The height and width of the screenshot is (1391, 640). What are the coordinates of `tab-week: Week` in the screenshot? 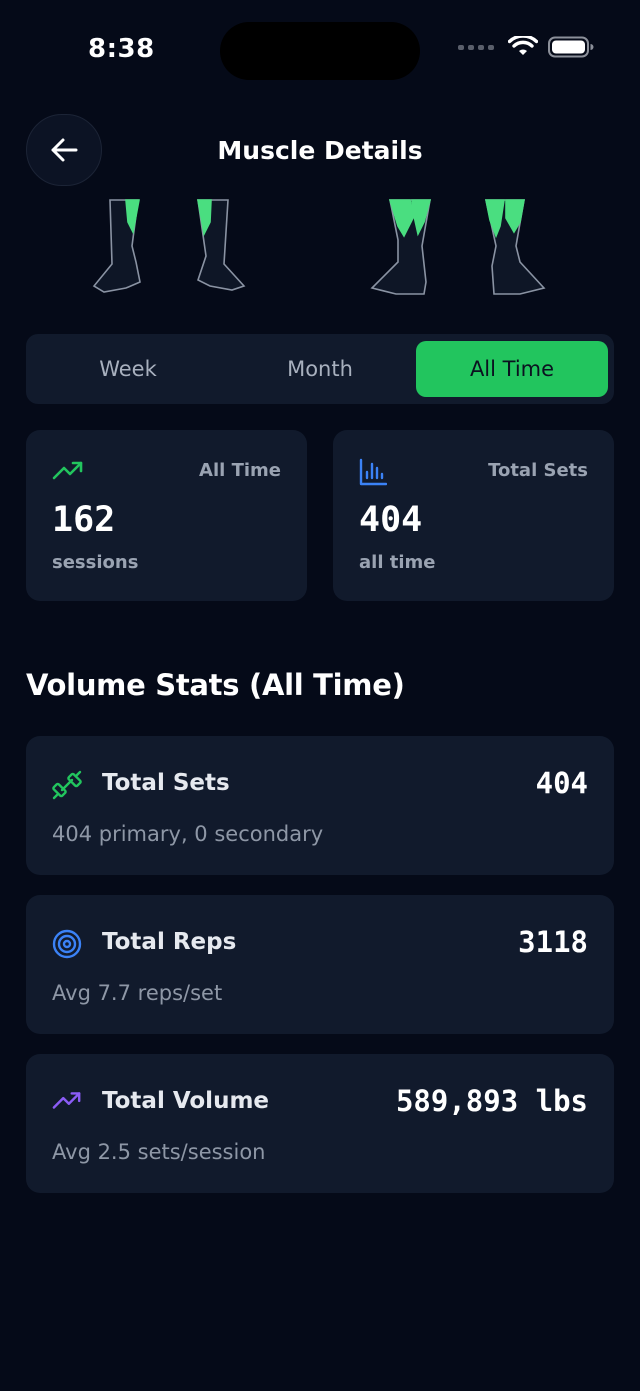 It's located at (128, 369).